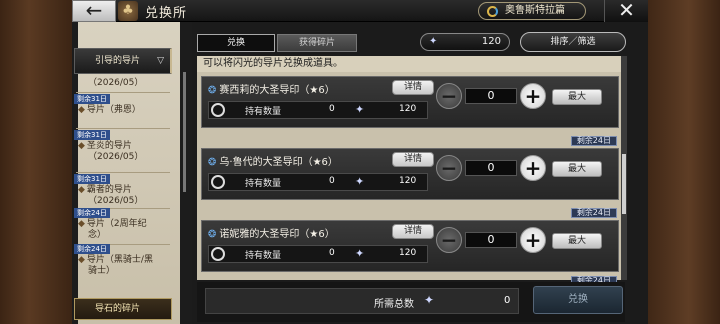  Describe the element at coordinates (681, 162) in the screenshot. I see `right-frame` at that location.